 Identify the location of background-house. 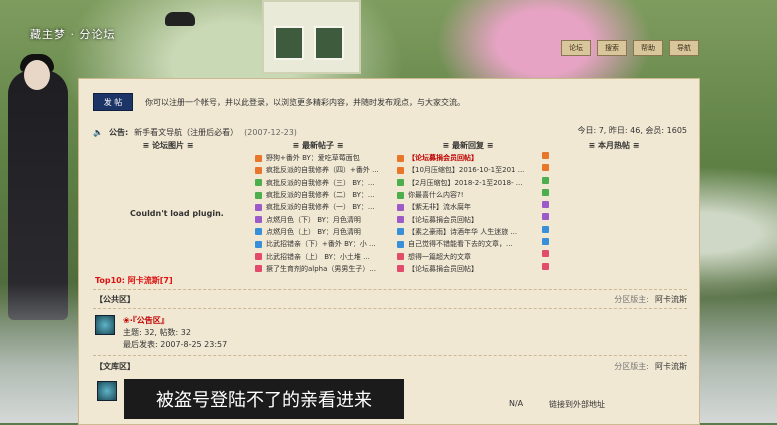
(311, 37).